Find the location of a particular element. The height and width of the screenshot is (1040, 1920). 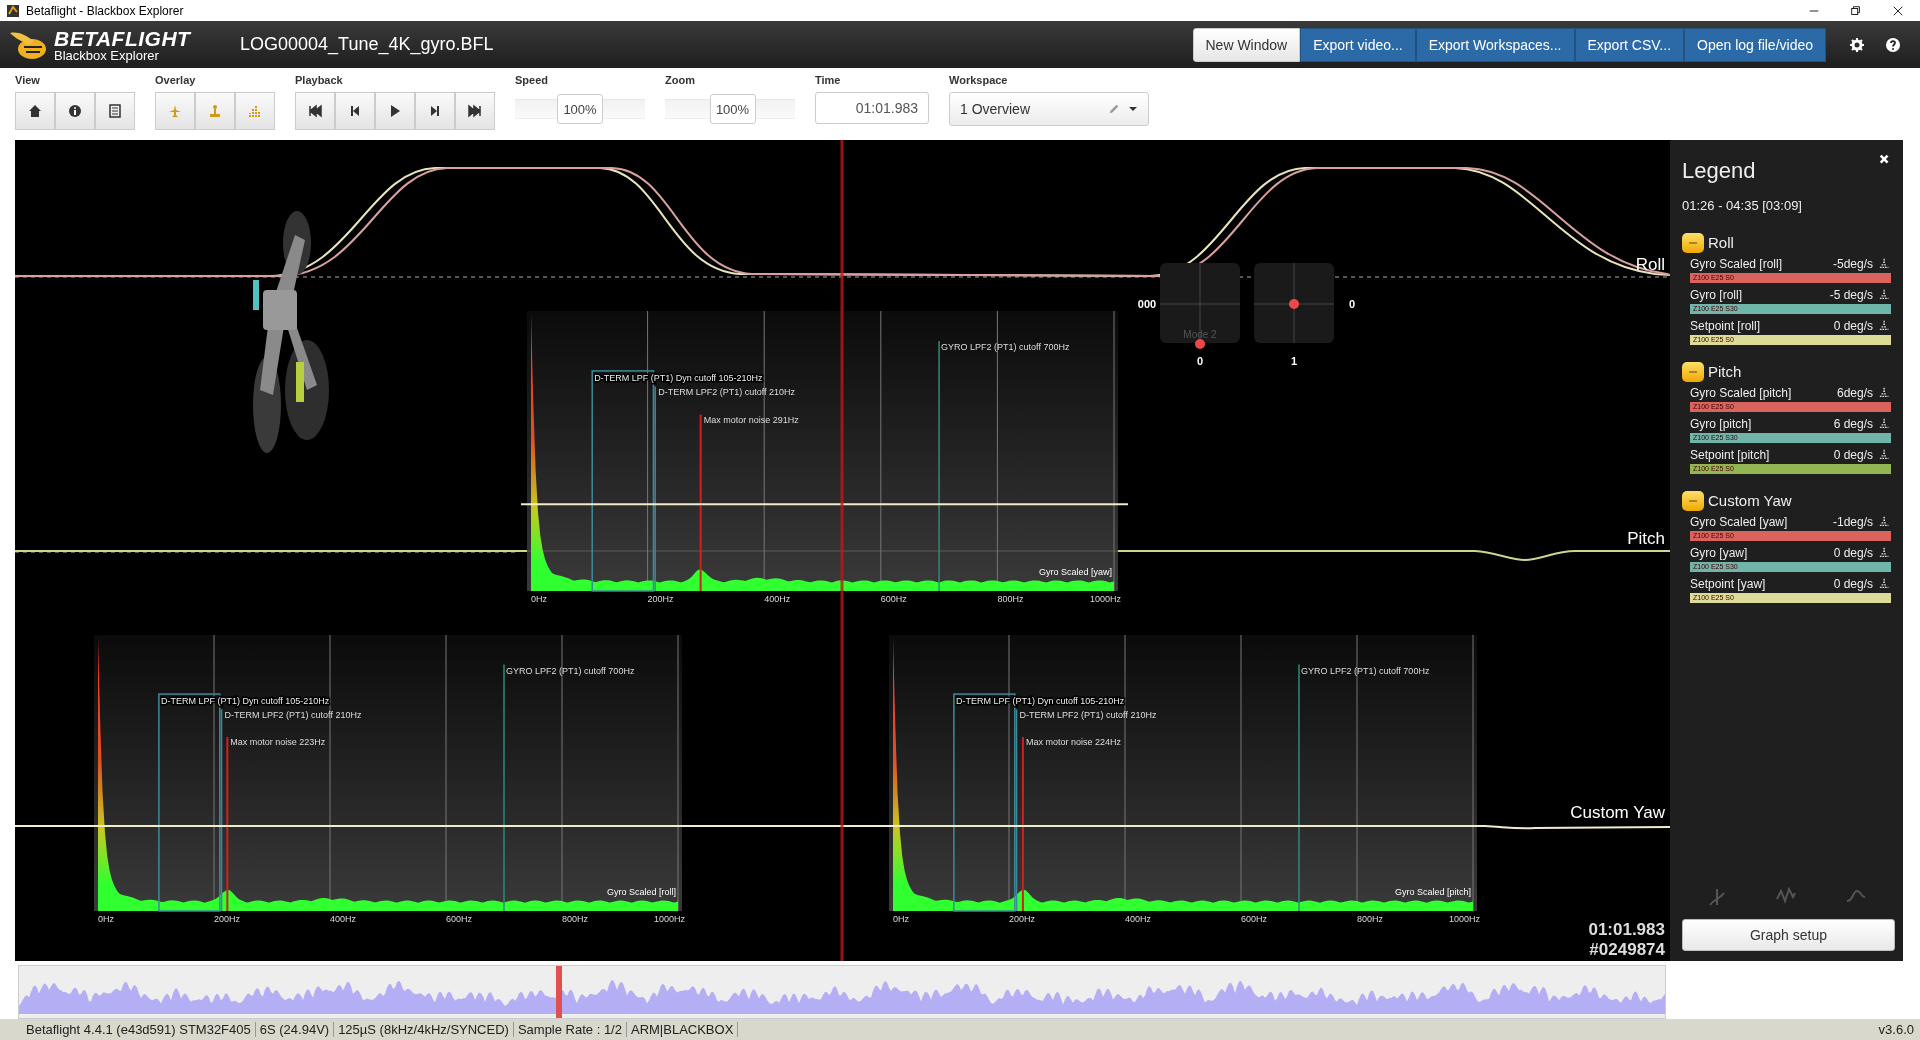

stick-value: 000 is located at coordinates (1147, 303).